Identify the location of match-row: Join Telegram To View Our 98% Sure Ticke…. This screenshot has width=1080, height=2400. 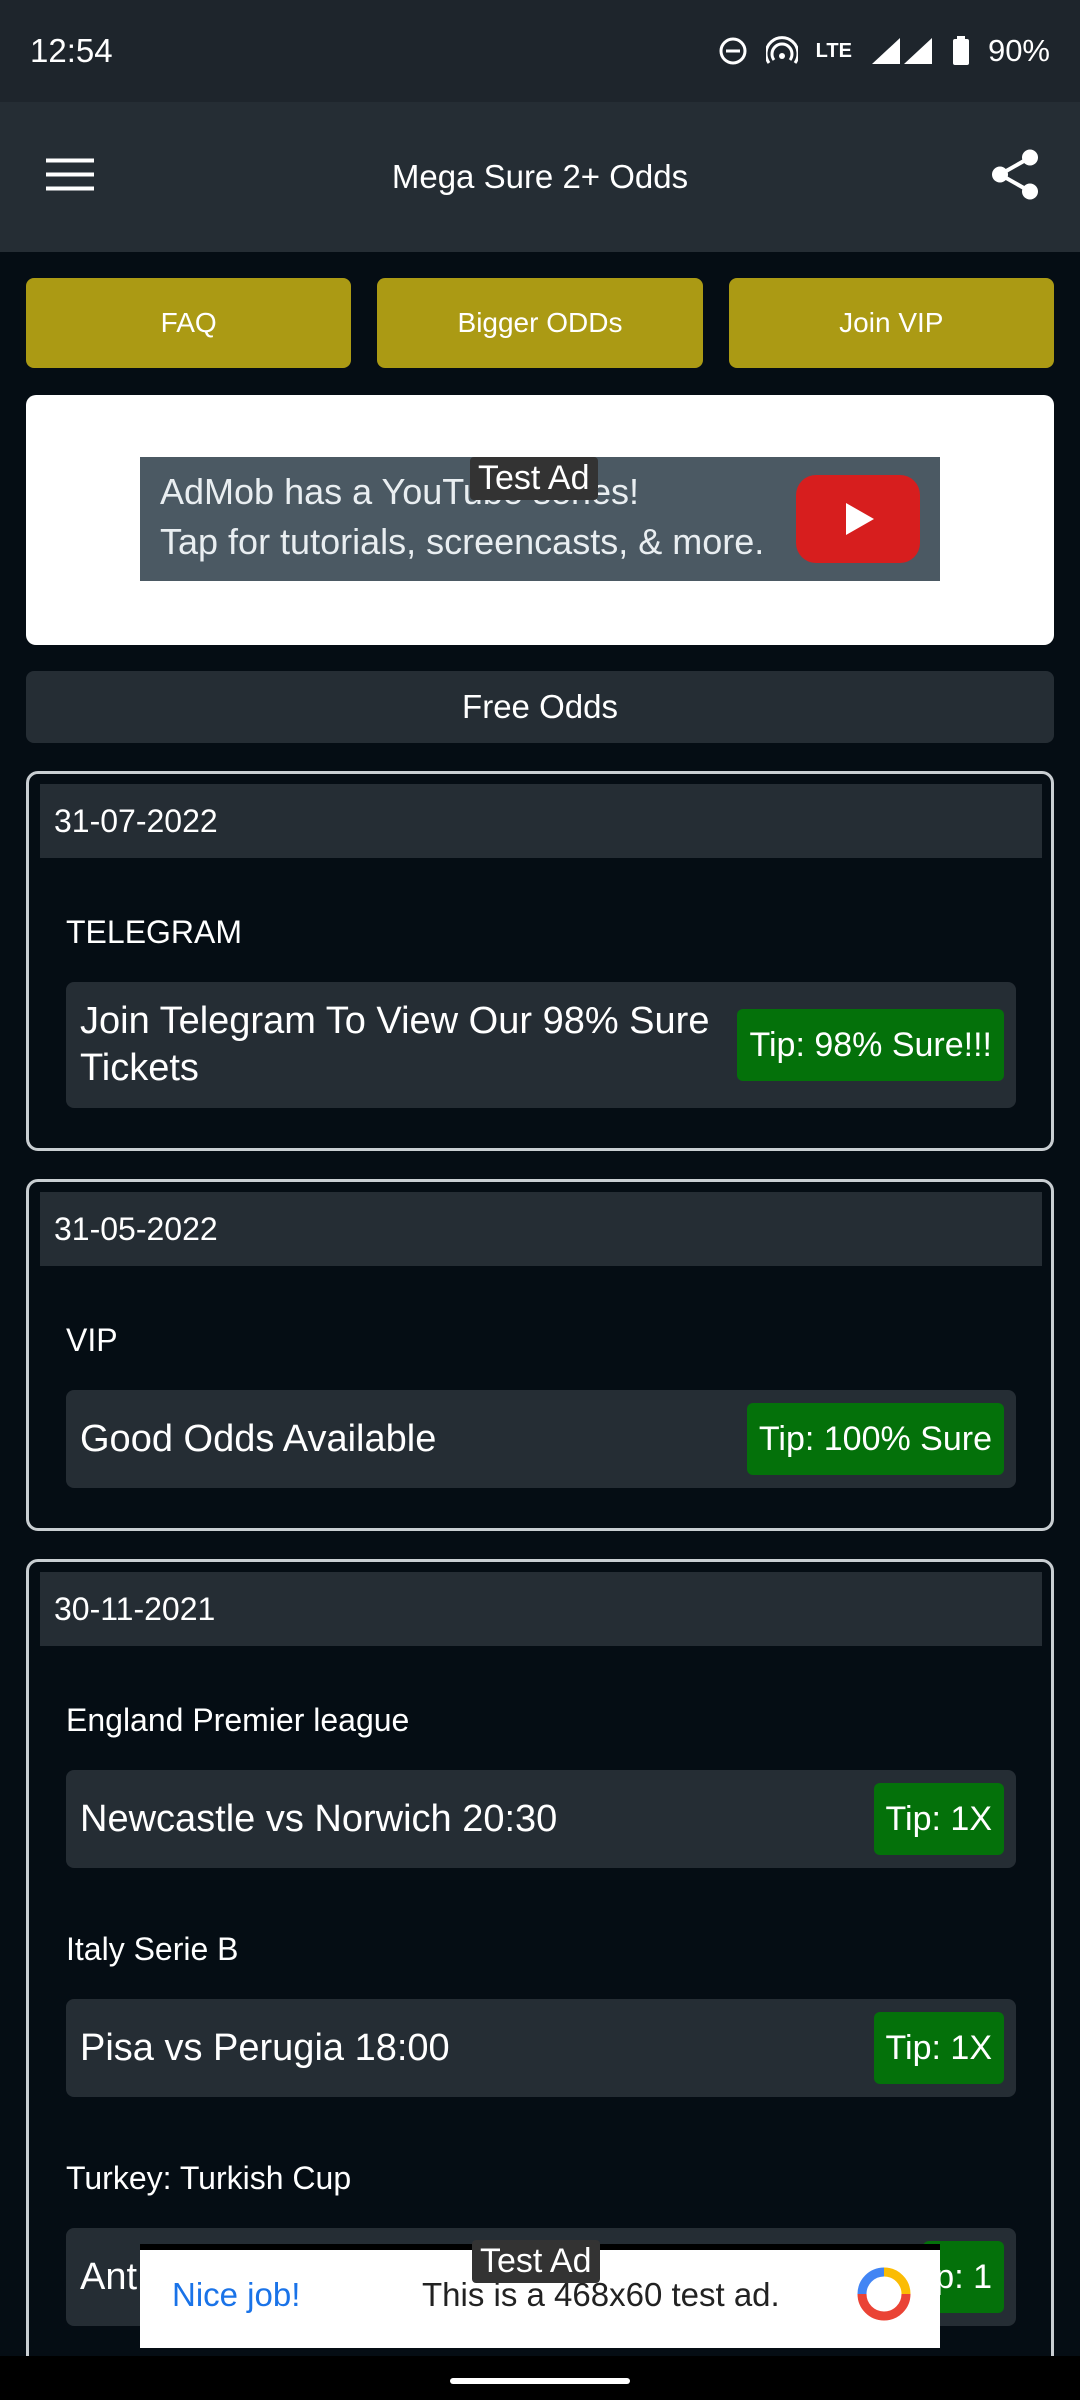
(541, 1045).